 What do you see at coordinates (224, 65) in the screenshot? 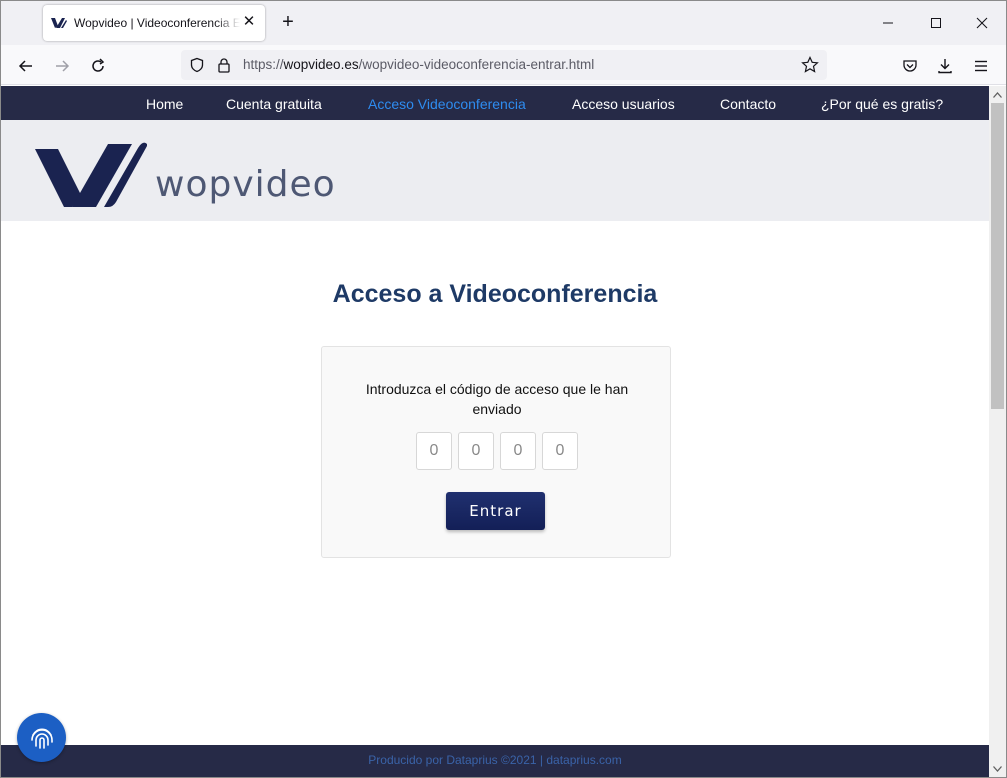
I see `lock-icon` at bounding box center [224, 65].